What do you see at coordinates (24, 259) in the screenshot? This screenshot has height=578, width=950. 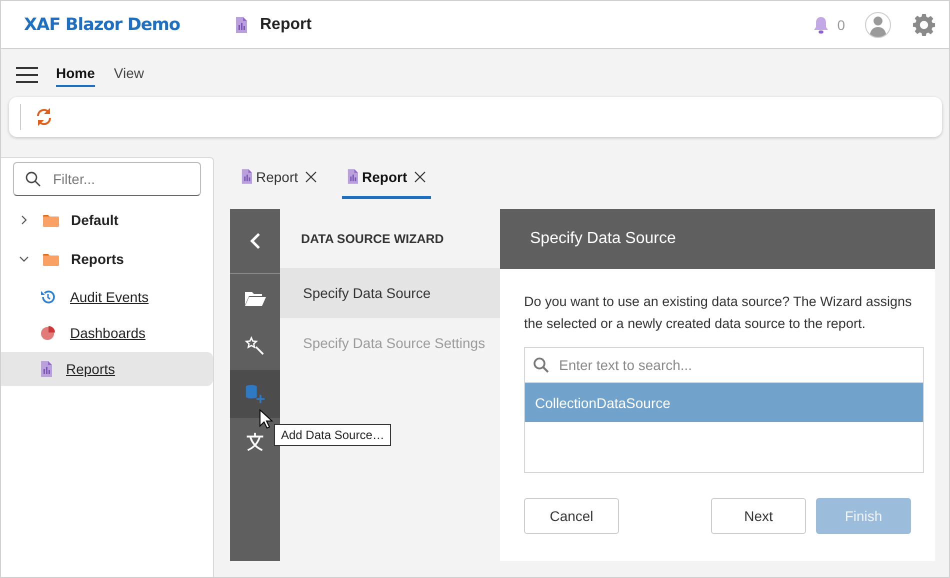 I see `chevron-down-icon` at bounding box center [24, 259].